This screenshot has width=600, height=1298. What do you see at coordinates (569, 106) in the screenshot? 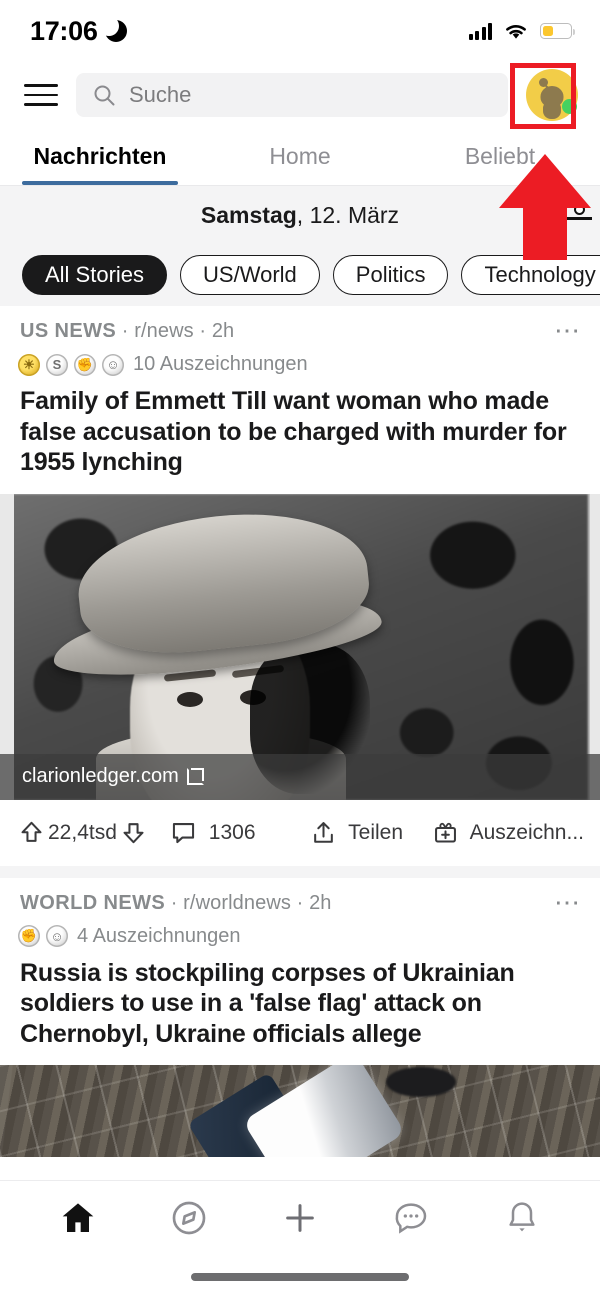
I see `online-status-dot` at bounding box center [569, 106].